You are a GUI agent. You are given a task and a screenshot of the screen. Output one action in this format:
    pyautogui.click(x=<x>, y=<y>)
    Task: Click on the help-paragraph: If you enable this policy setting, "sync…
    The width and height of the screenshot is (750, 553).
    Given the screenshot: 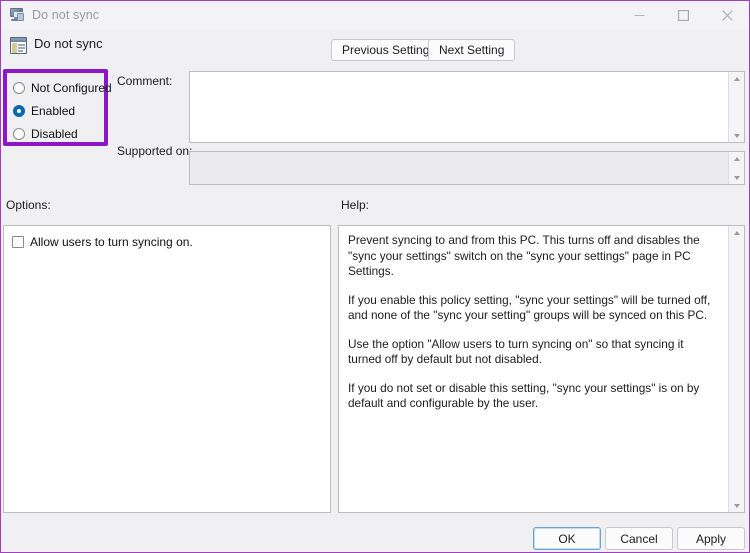 What is the action you would take?
    pyautogui.click(x=529, y=307)
    